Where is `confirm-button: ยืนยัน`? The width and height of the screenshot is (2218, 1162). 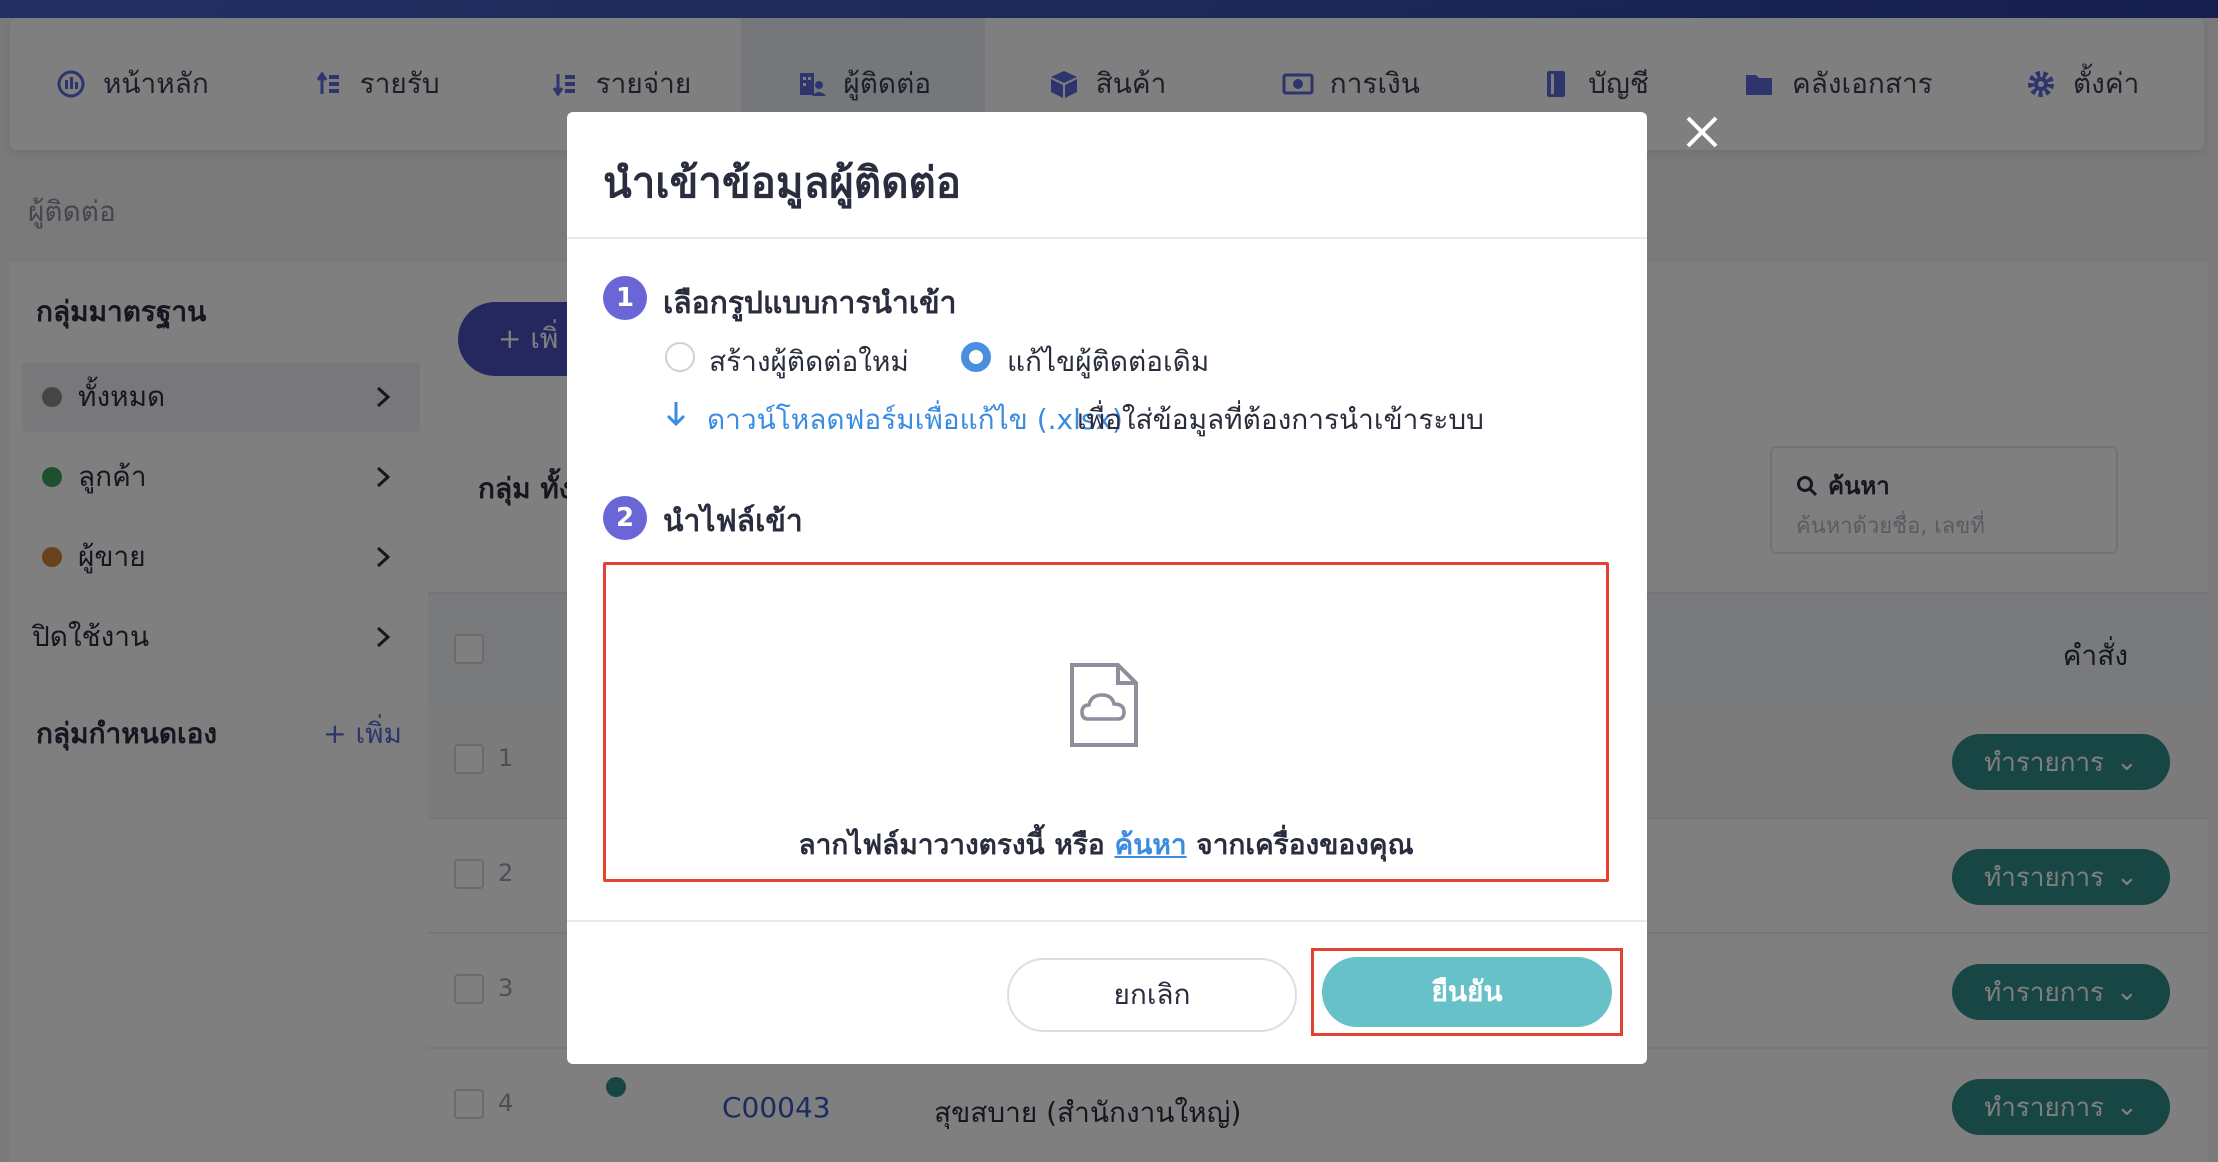 confirm-button: ยืนยัน is located at coordinates (1467, 992).